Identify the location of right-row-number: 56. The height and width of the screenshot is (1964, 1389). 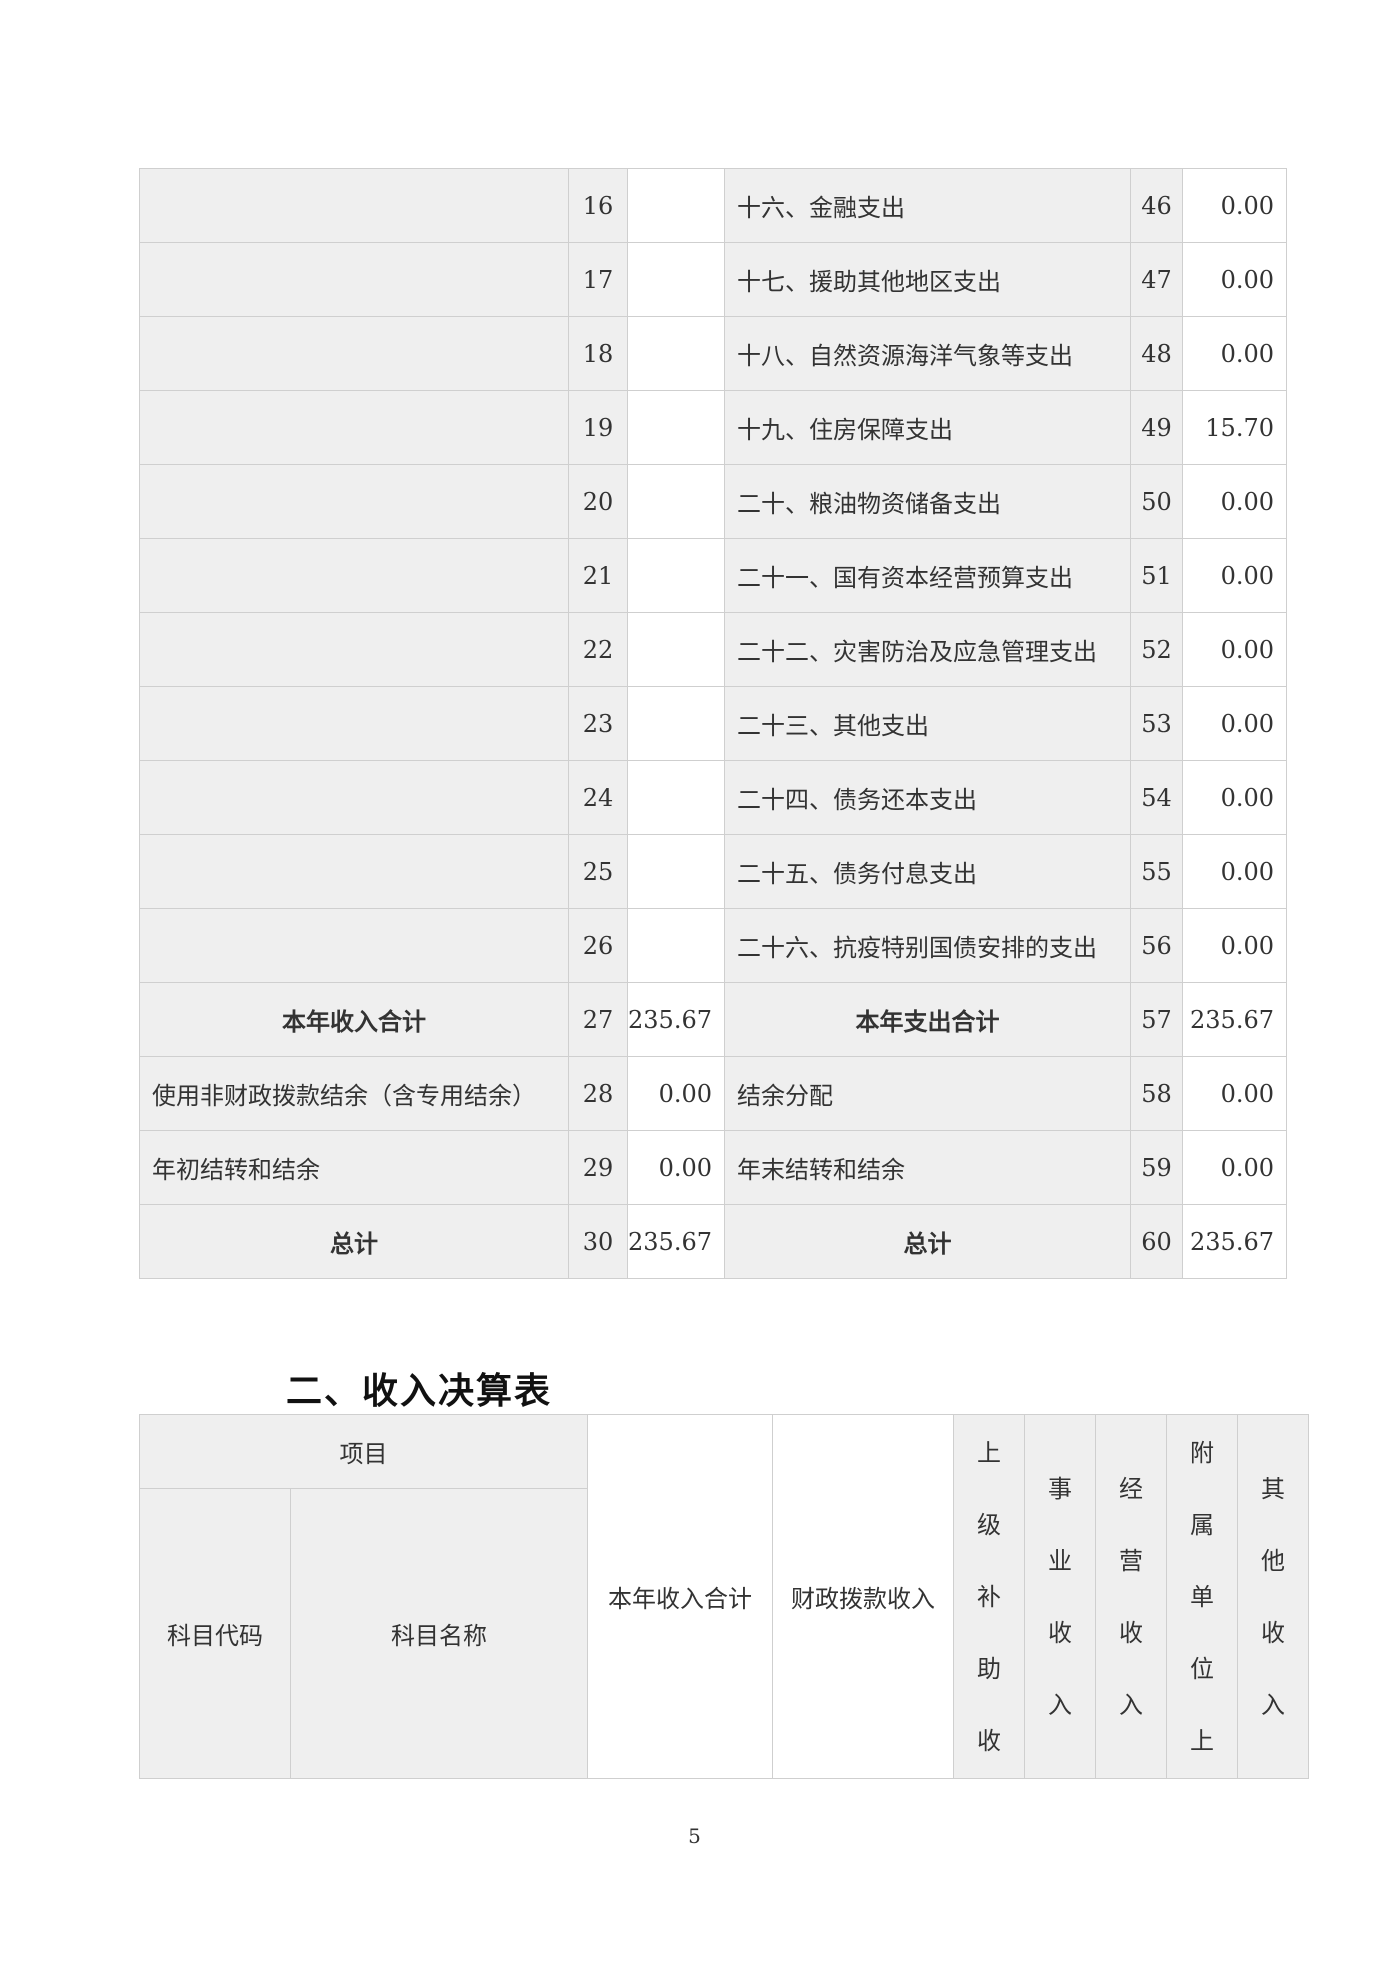
(1156, 945).